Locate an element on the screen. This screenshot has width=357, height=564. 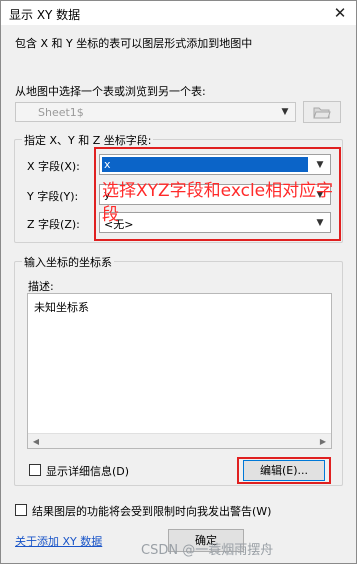
table-select-combo: Sheet1$ ▼ is located at coordinates (155, 112).